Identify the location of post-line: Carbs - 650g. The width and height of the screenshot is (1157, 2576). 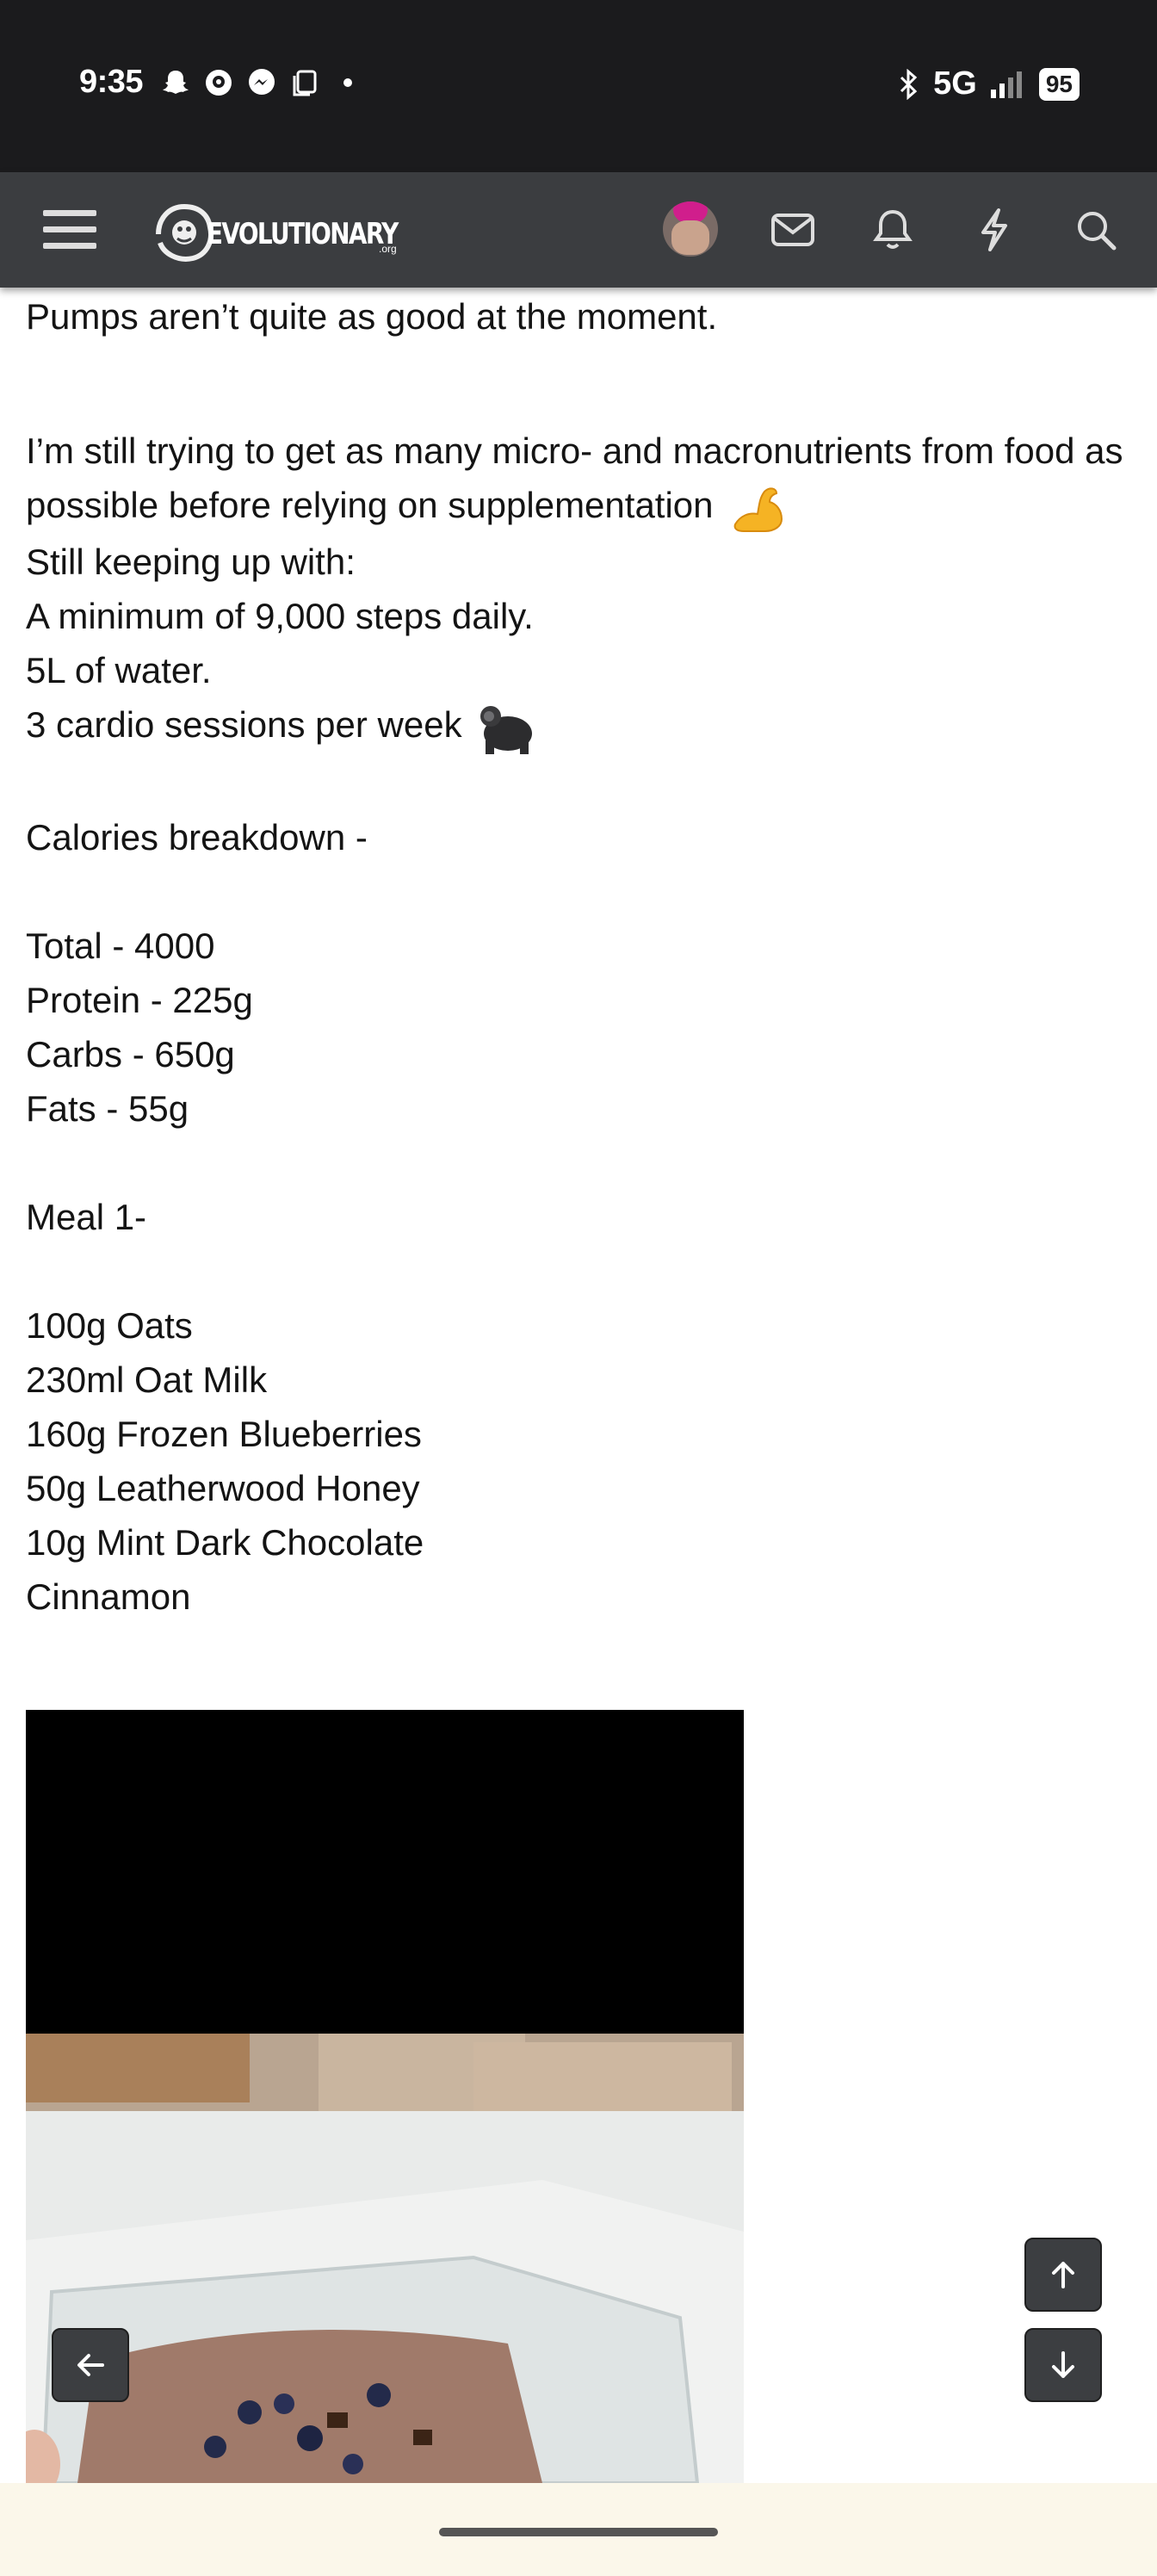
(130, 1053).